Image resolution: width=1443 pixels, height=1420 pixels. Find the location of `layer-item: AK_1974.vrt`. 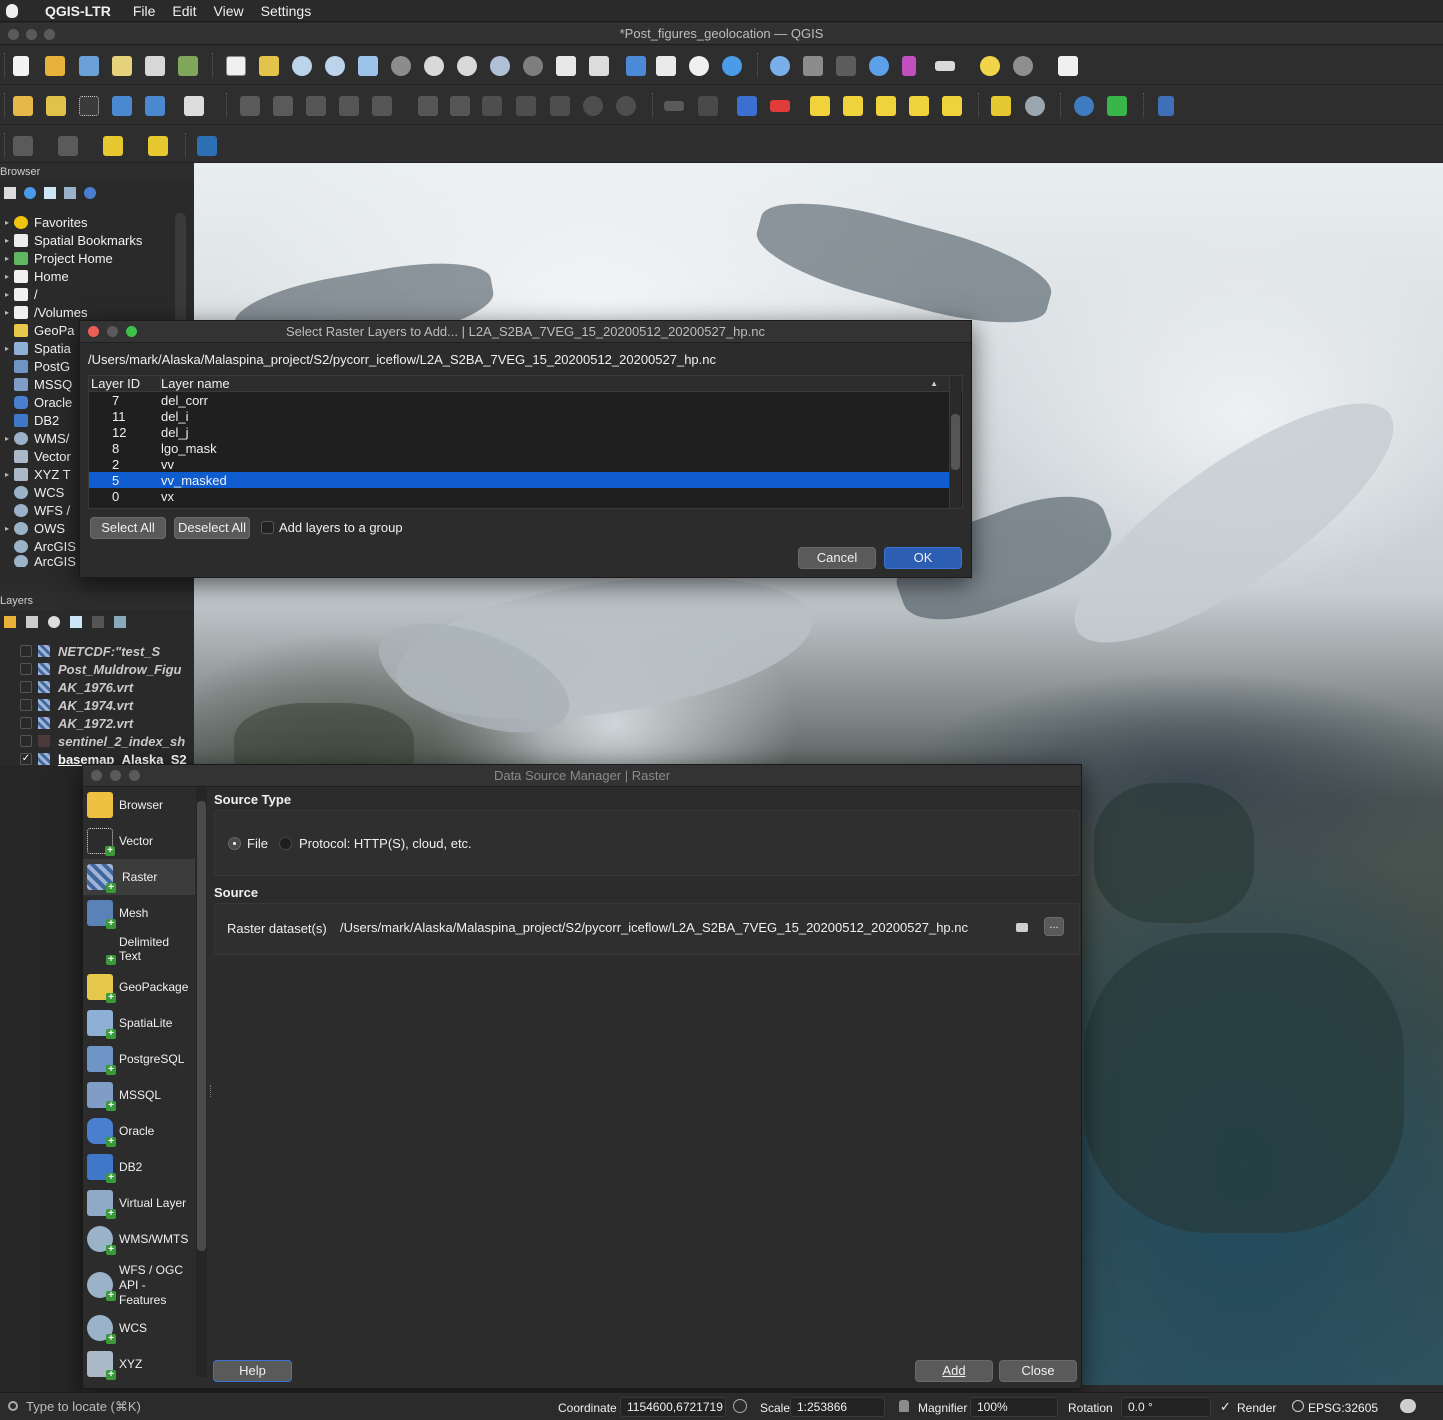

layer-item: AK_1974.vrt is located at coordinates (97, 705).